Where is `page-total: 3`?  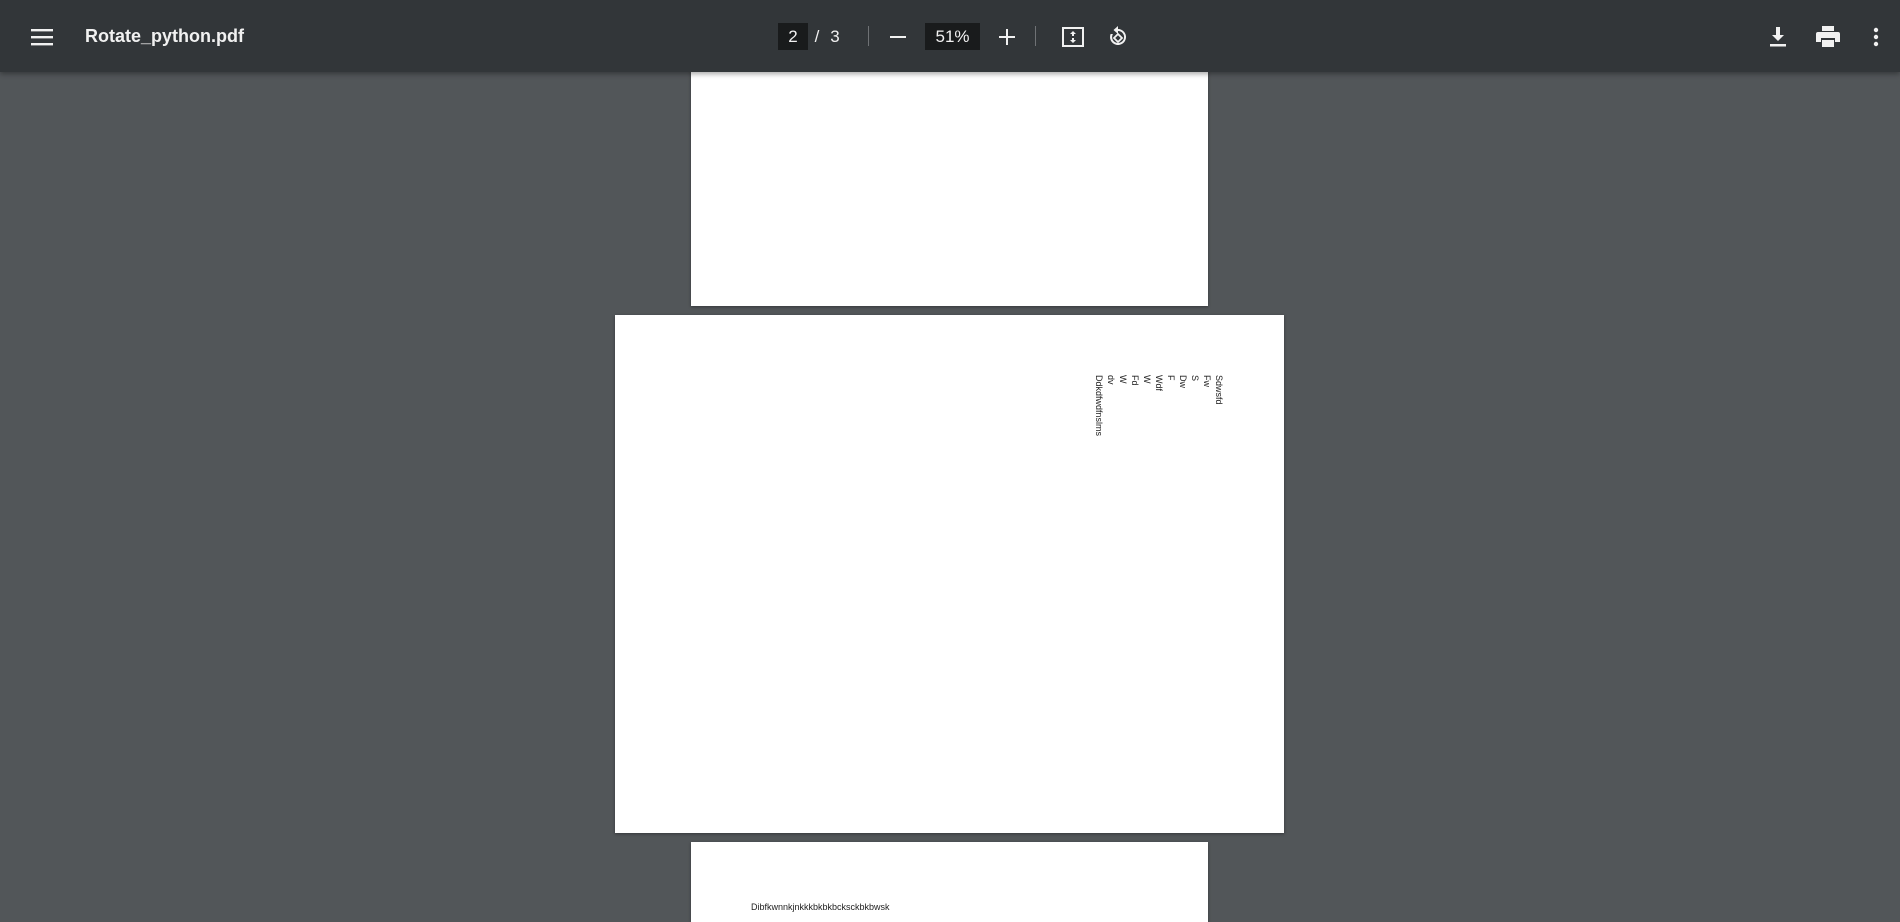 page-total: 3 is located at coordinates (835, 36).